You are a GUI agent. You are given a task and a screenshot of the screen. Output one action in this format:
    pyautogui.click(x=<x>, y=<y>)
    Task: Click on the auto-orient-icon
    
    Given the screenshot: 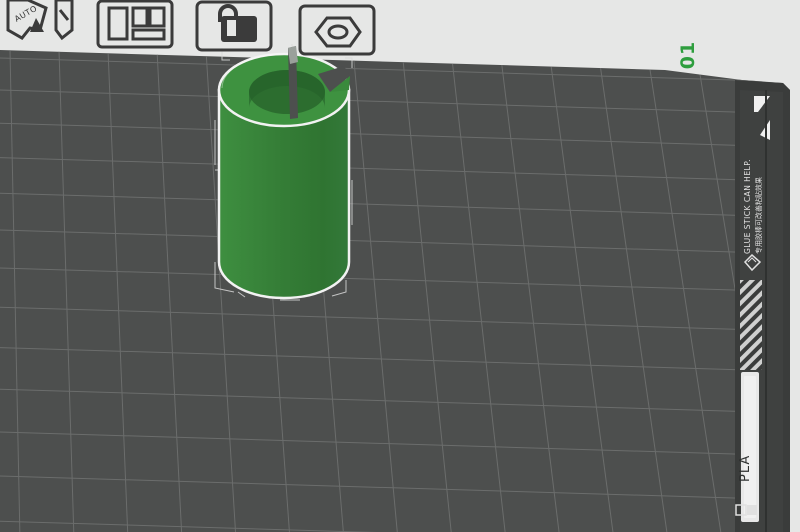 What is the action you would take?
    pyautogui.click(x=27, y=20)
    